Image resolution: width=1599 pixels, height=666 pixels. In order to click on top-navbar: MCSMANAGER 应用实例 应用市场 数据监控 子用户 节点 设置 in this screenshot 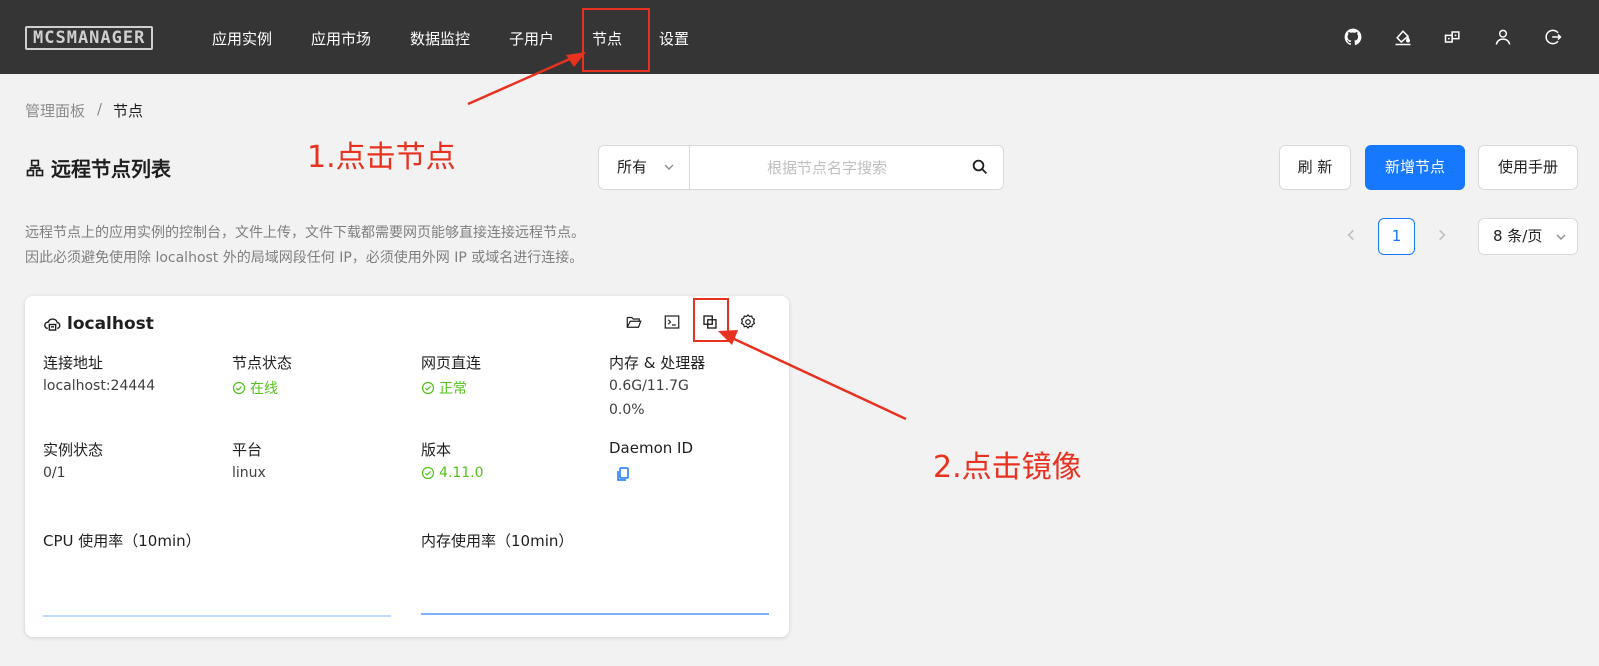, I will do `click(799, 37)`.